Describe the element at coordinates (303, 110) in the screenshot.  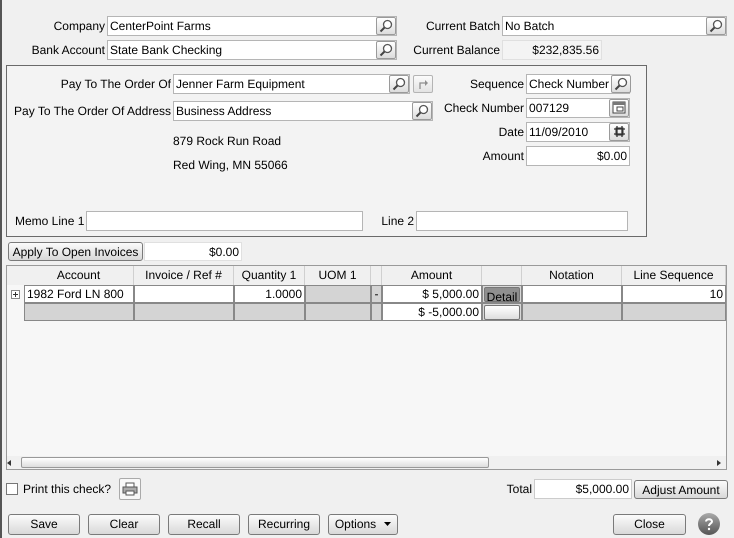
I see `input-field: Business Address` at that location.